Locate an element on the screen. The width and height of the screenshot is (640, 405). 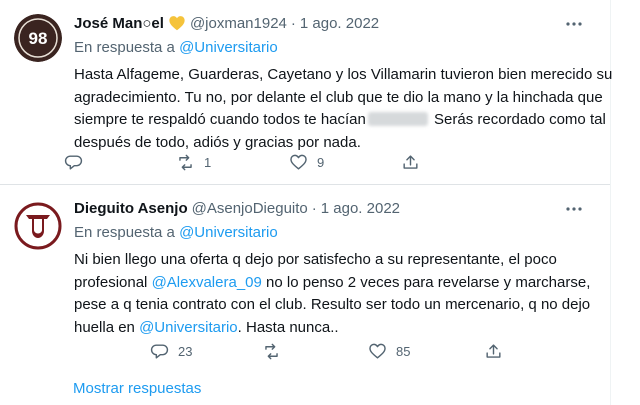
like-count: 85 is located at coordinates (403, 351).